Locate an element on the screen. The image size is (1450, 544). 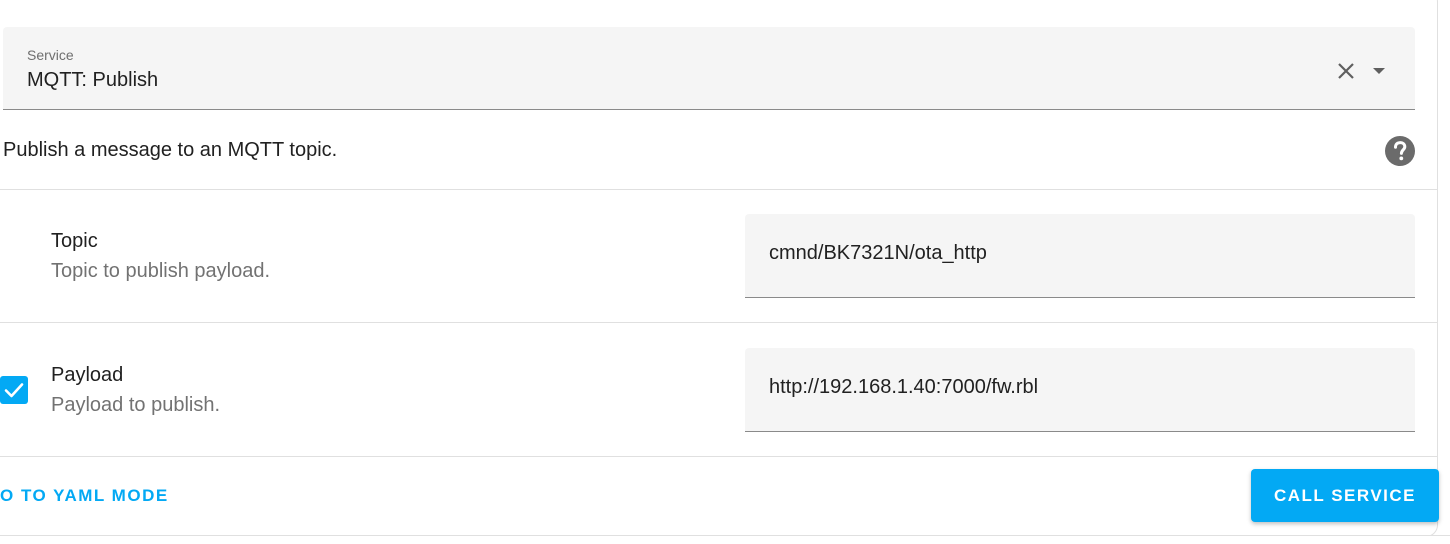
call-service-button: CALL SERVICE is located at coordinates (1345, 495).